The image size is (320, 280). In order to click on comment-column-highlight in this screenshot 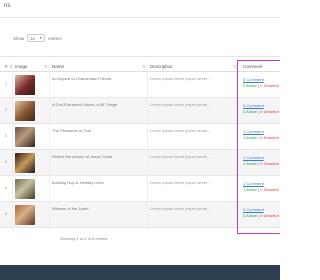, I will do `click(258, 147)`.